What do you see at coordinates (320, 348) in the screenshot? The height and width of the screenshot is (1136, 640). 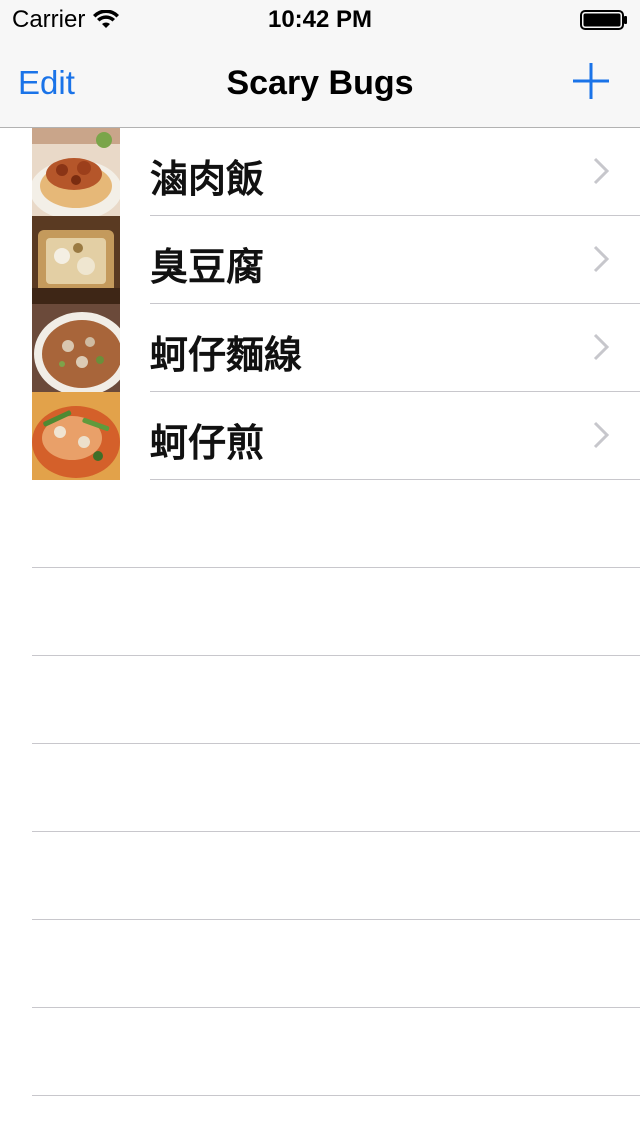 I see `list-item: 蚵仔麵線` at bounding box center [320, 348].